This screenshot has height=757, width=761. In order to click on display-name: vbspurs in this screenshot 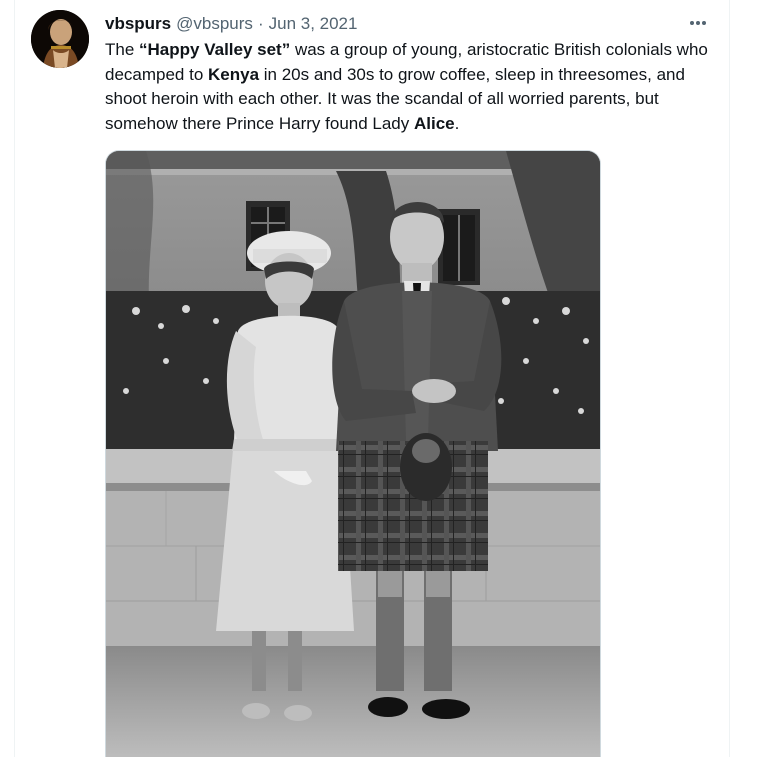, I will do `click(138, 24)`.